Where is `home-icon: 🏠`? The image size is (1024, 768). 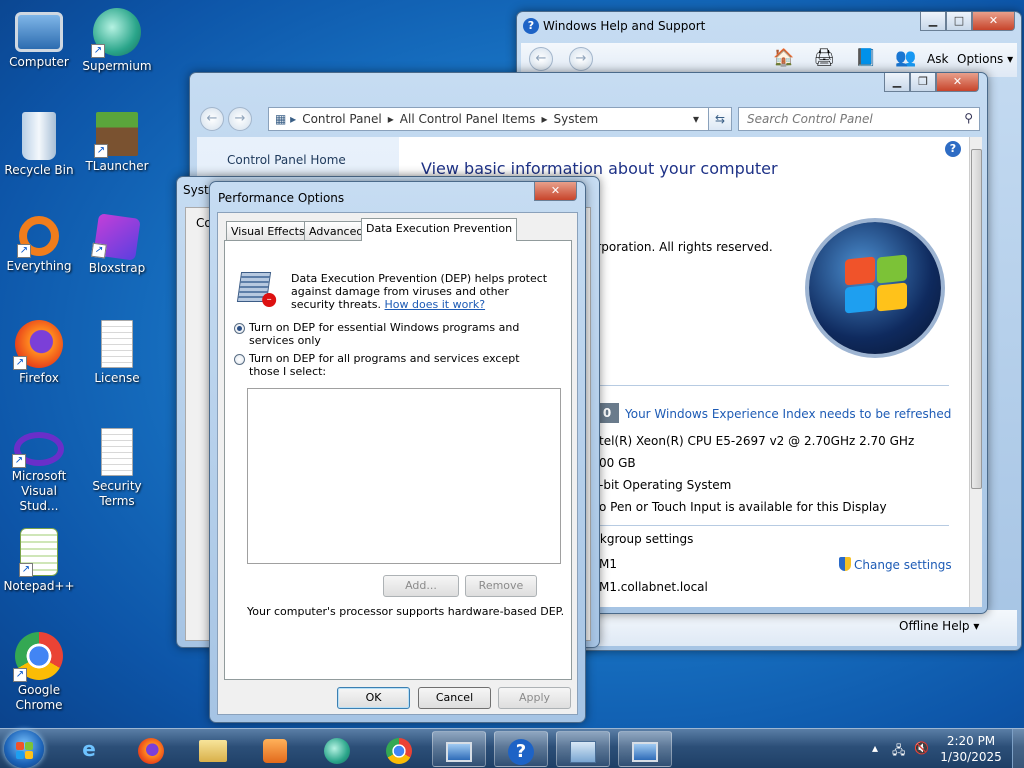
home-icon: 🏠 is located at coordinates (784, 59).